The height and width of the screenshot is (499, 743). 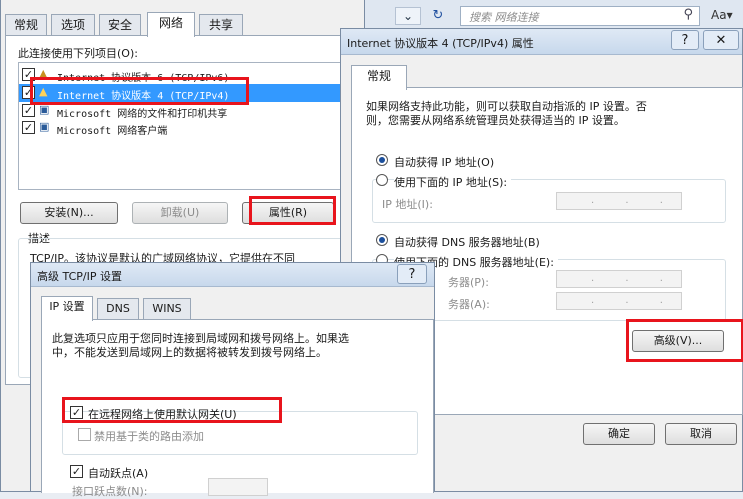 I want to click on client-checkbox: ✓, so click(x=28, y=127).